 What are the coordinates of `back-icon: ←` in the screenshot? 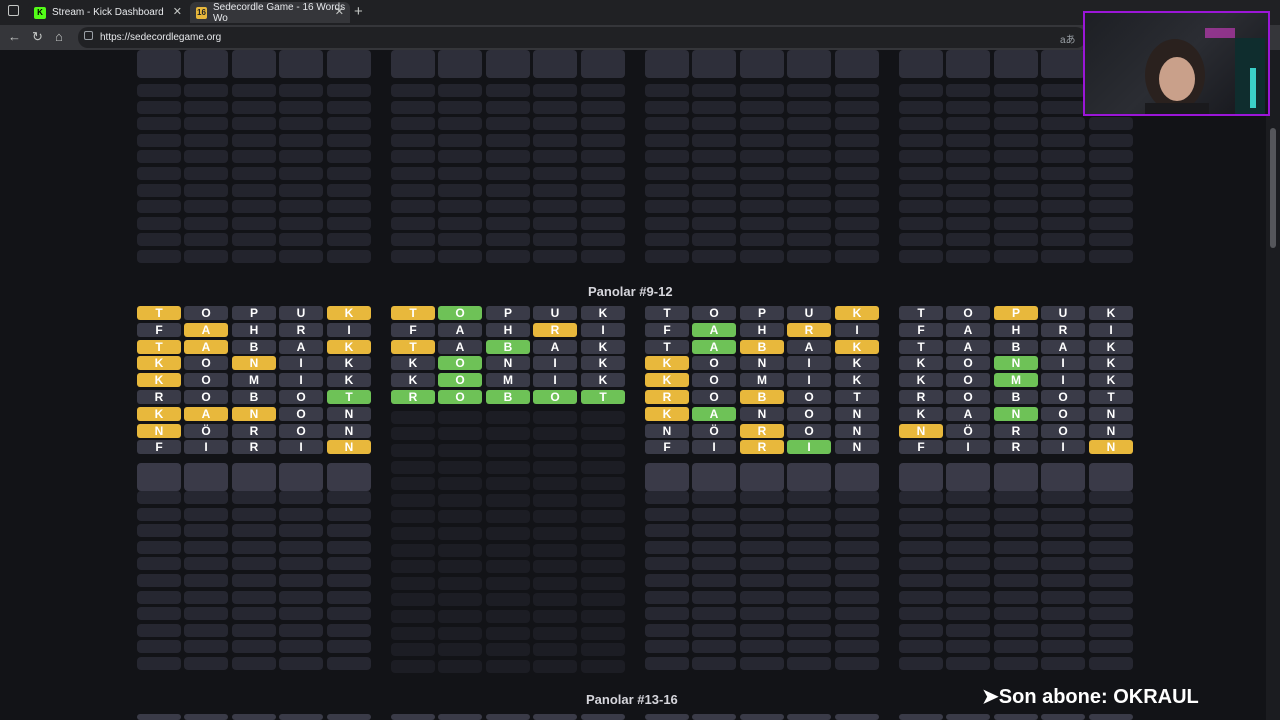 It's located at (14, 36).